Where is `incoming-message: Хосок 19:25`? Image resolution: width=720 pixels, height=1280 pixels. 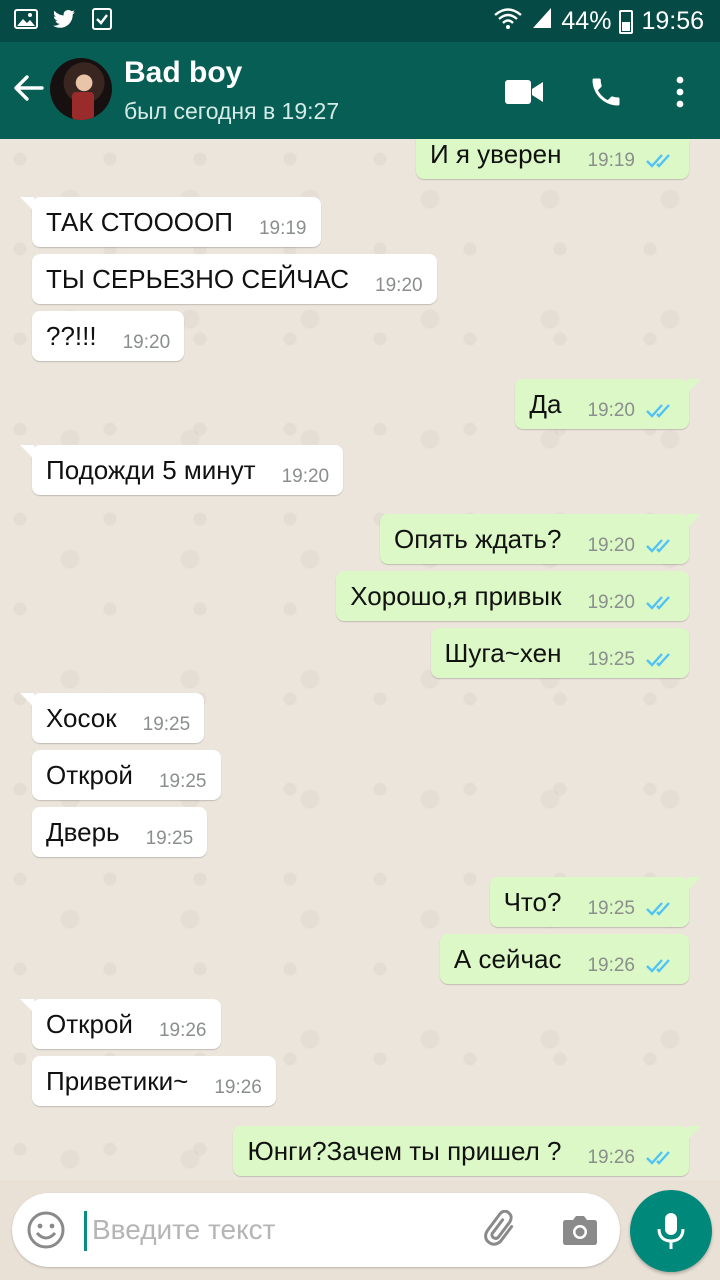 incoming-message: Хосок 19:25 is located at coordinates (112, 718).